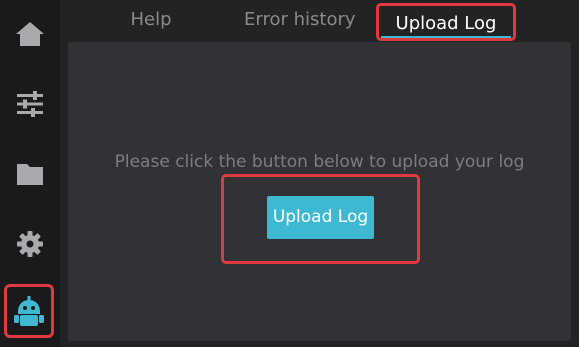 This screenshot has width=579, height=347. I want to click on upload-log-button: Upload Log, so click(320, 217).